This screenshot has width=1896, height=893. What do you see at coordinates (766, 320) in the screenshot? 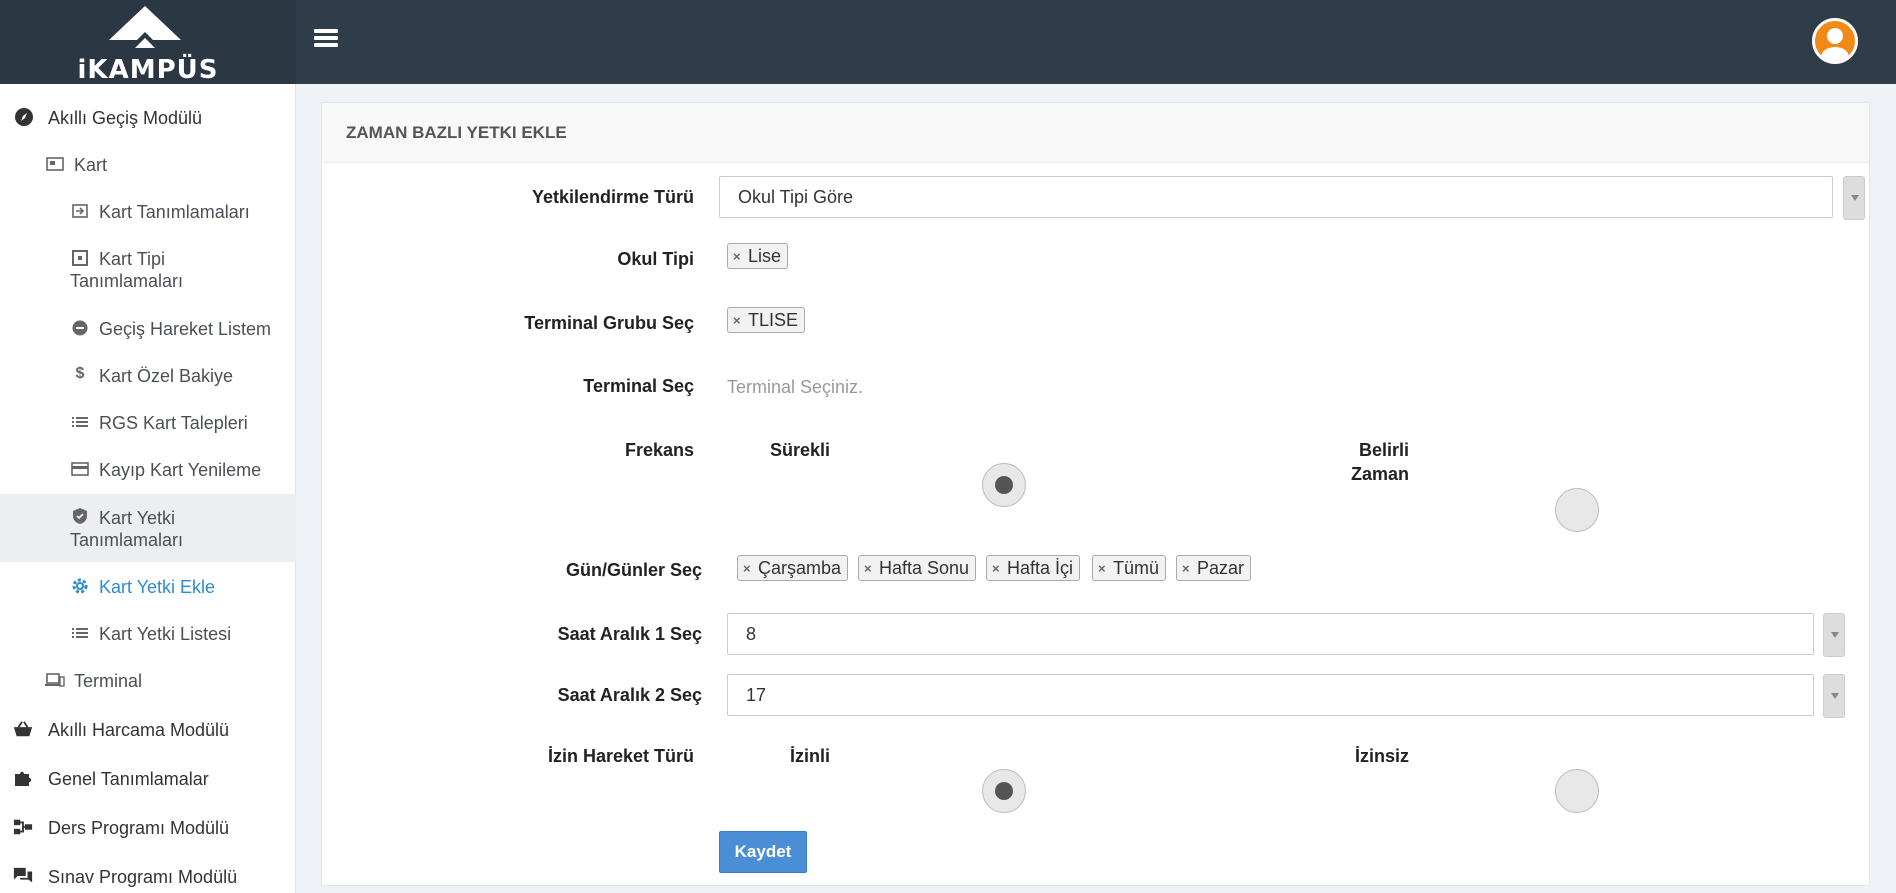
I see `terminal-grubu-tag: × TLISE` at bounding box center [766, 320].